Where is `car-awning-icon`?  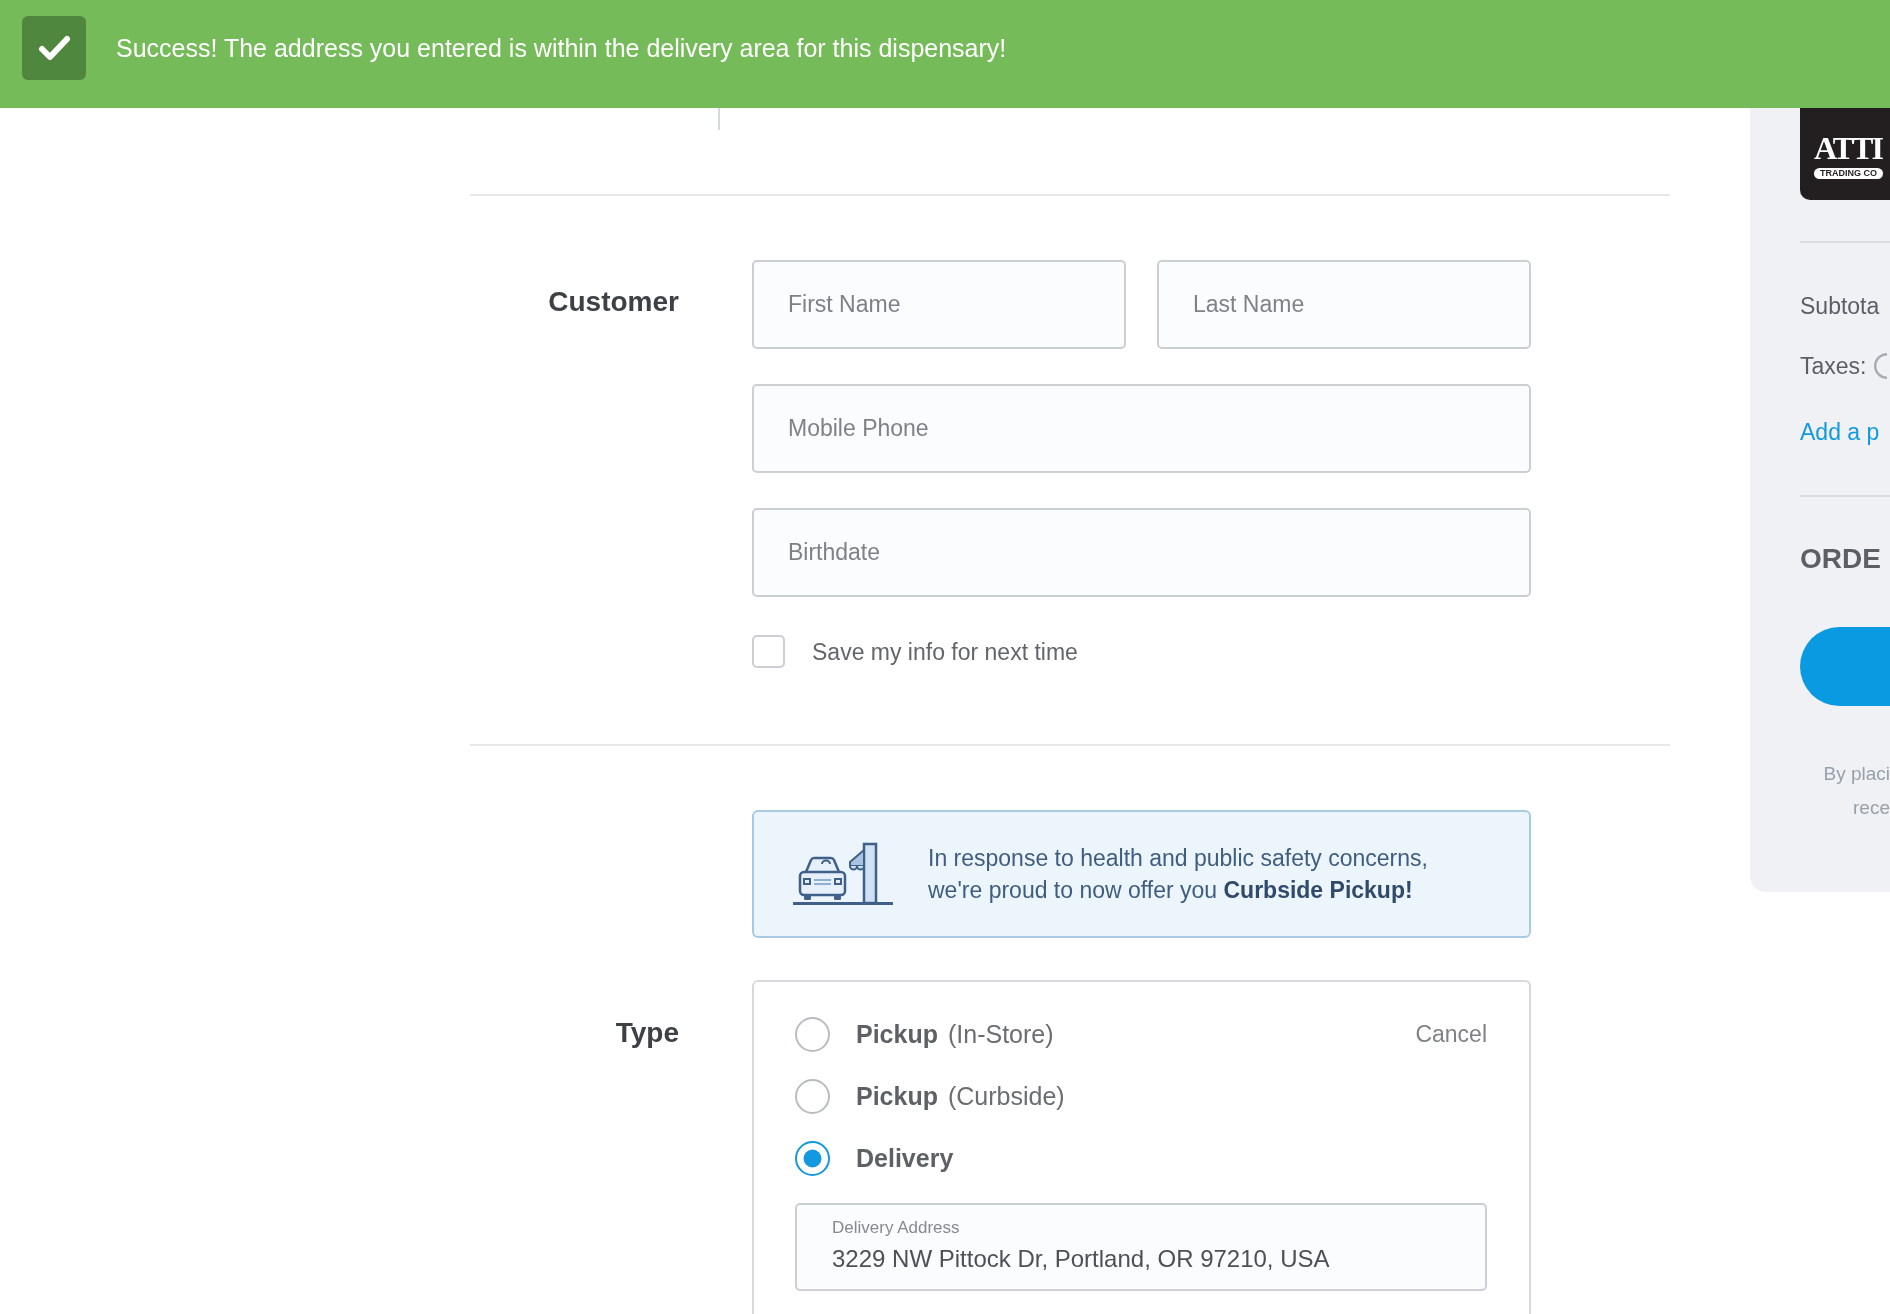
car-awning-icon is located at coordinates (843, 874).